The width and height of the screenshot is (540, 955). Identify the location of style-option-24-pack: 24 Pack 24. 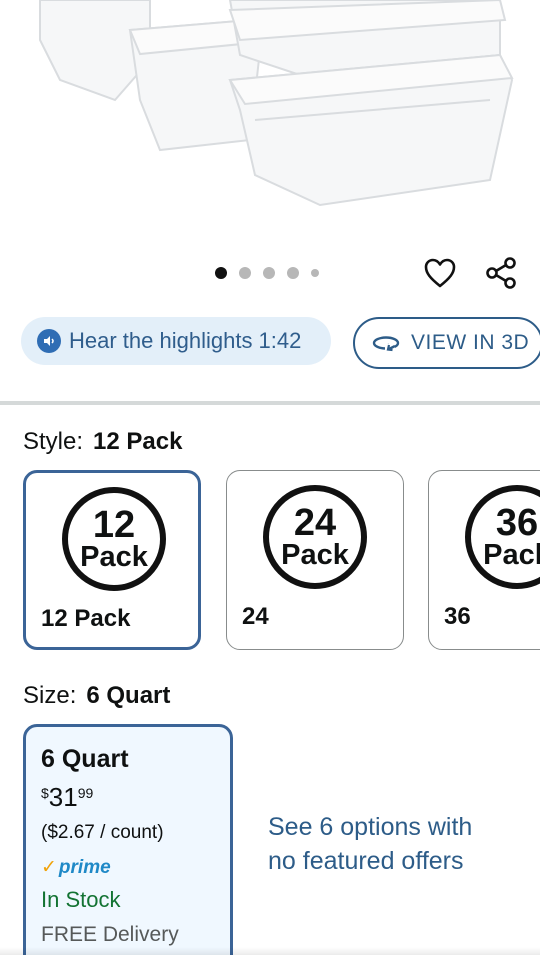
(315, 560).